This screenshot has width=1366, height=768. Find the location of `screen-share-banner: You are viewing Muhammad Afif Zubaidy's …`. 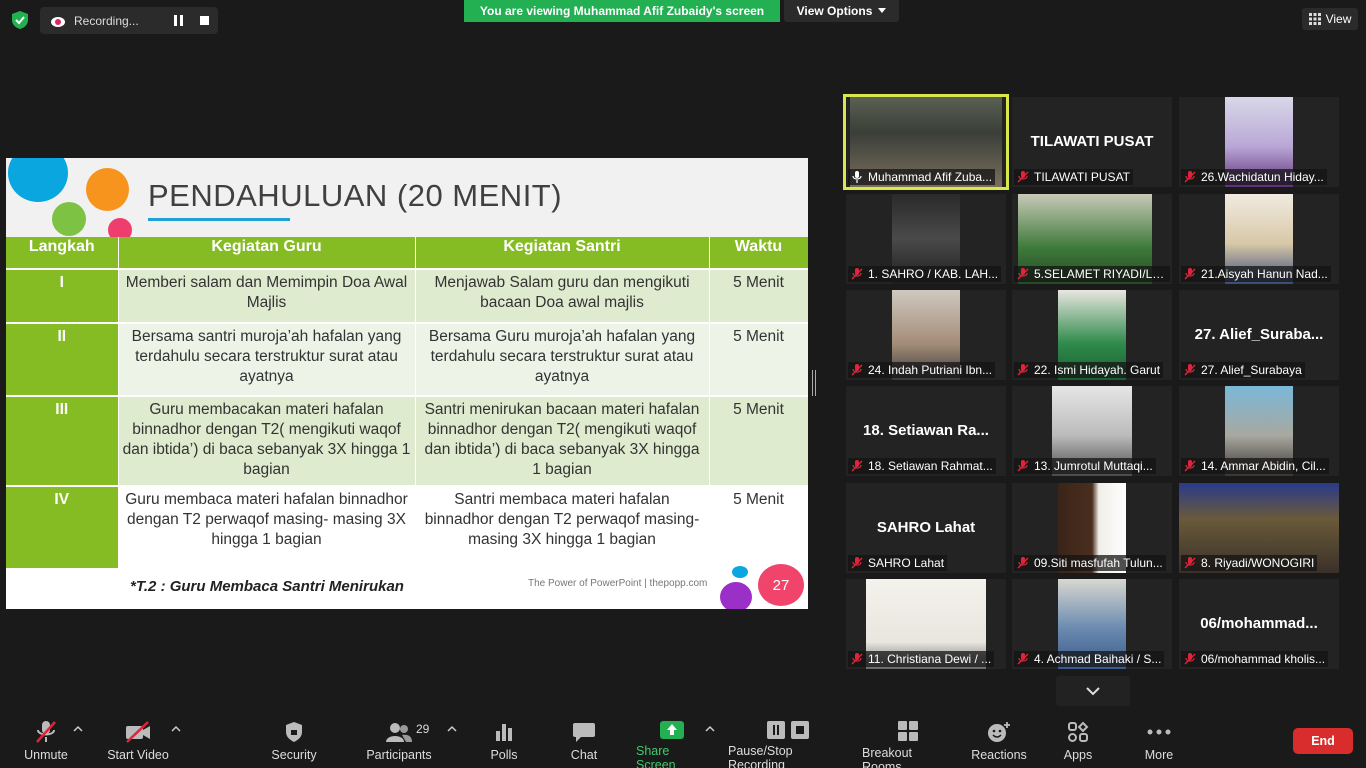

screen-share-banner: You are viewing Muhammad Afif Zubaidy's … is located at coordinates (622, 11).